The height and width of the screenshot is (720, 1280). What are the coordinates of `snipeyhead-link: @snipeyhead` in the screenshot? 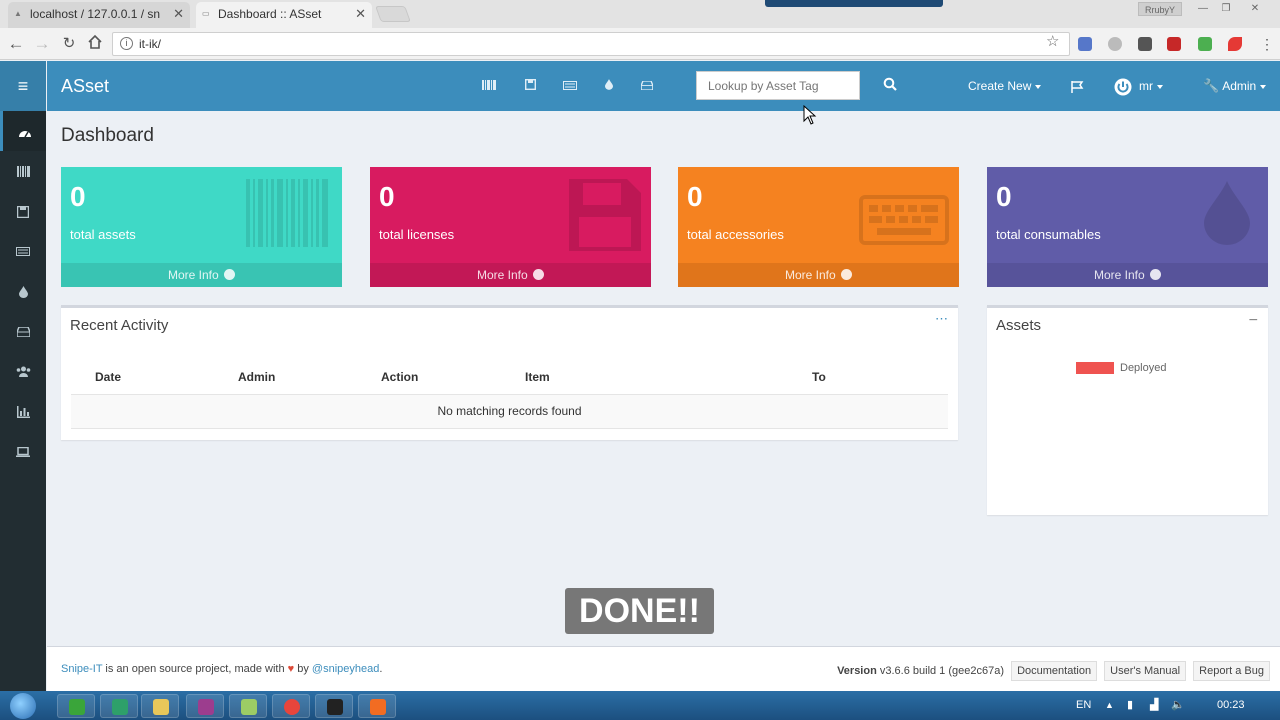 It's located at (345, 669).